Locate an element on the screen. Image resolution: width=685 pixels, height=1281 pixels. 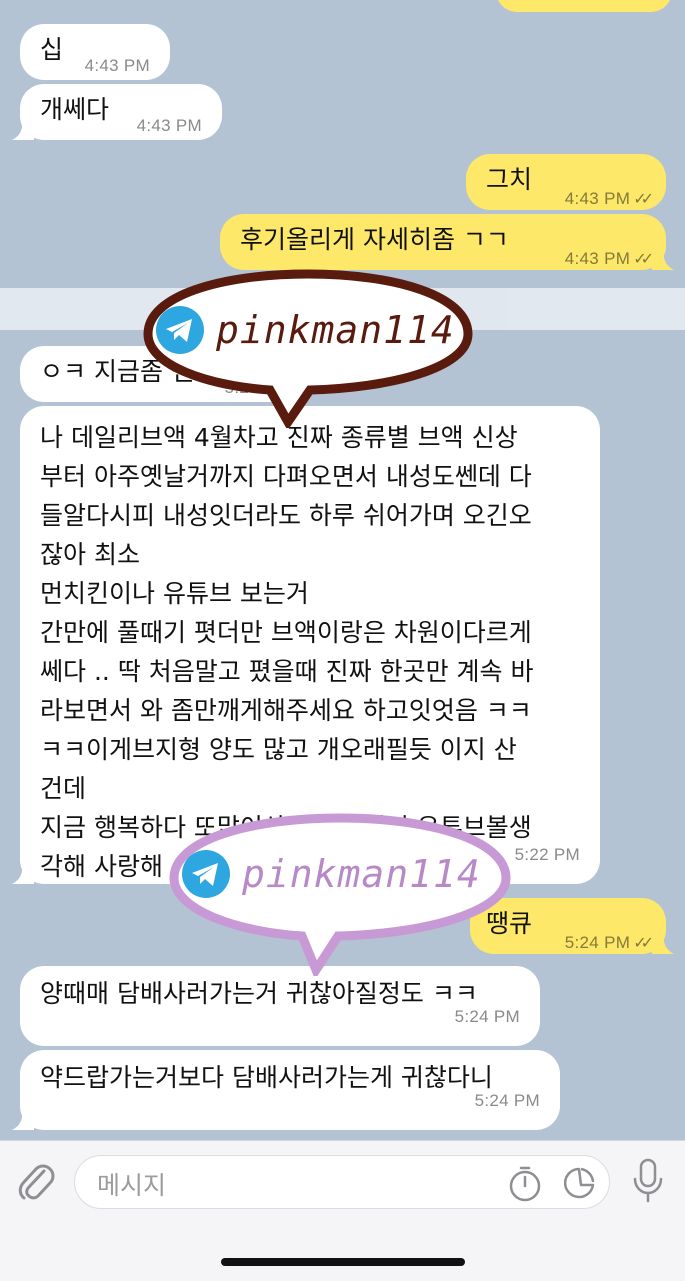
microphone-icon is located at coordinates (648, 1181).